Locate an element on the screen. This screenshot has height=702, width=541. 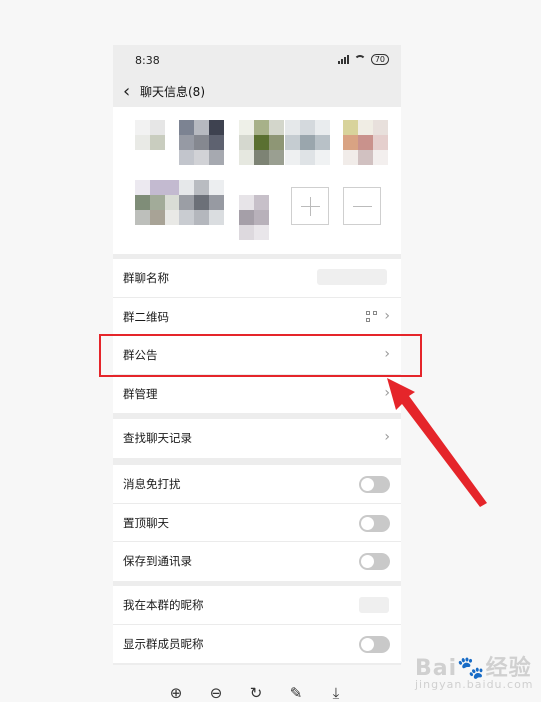
zoom-in-icon: ⊕ is located at coordinates (176, 693).